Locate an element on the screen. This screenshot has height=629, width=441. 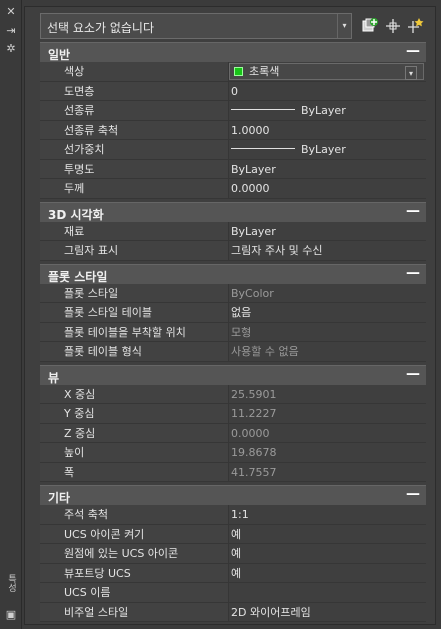
color-swatch-icon is located at coordinates (238, 71).